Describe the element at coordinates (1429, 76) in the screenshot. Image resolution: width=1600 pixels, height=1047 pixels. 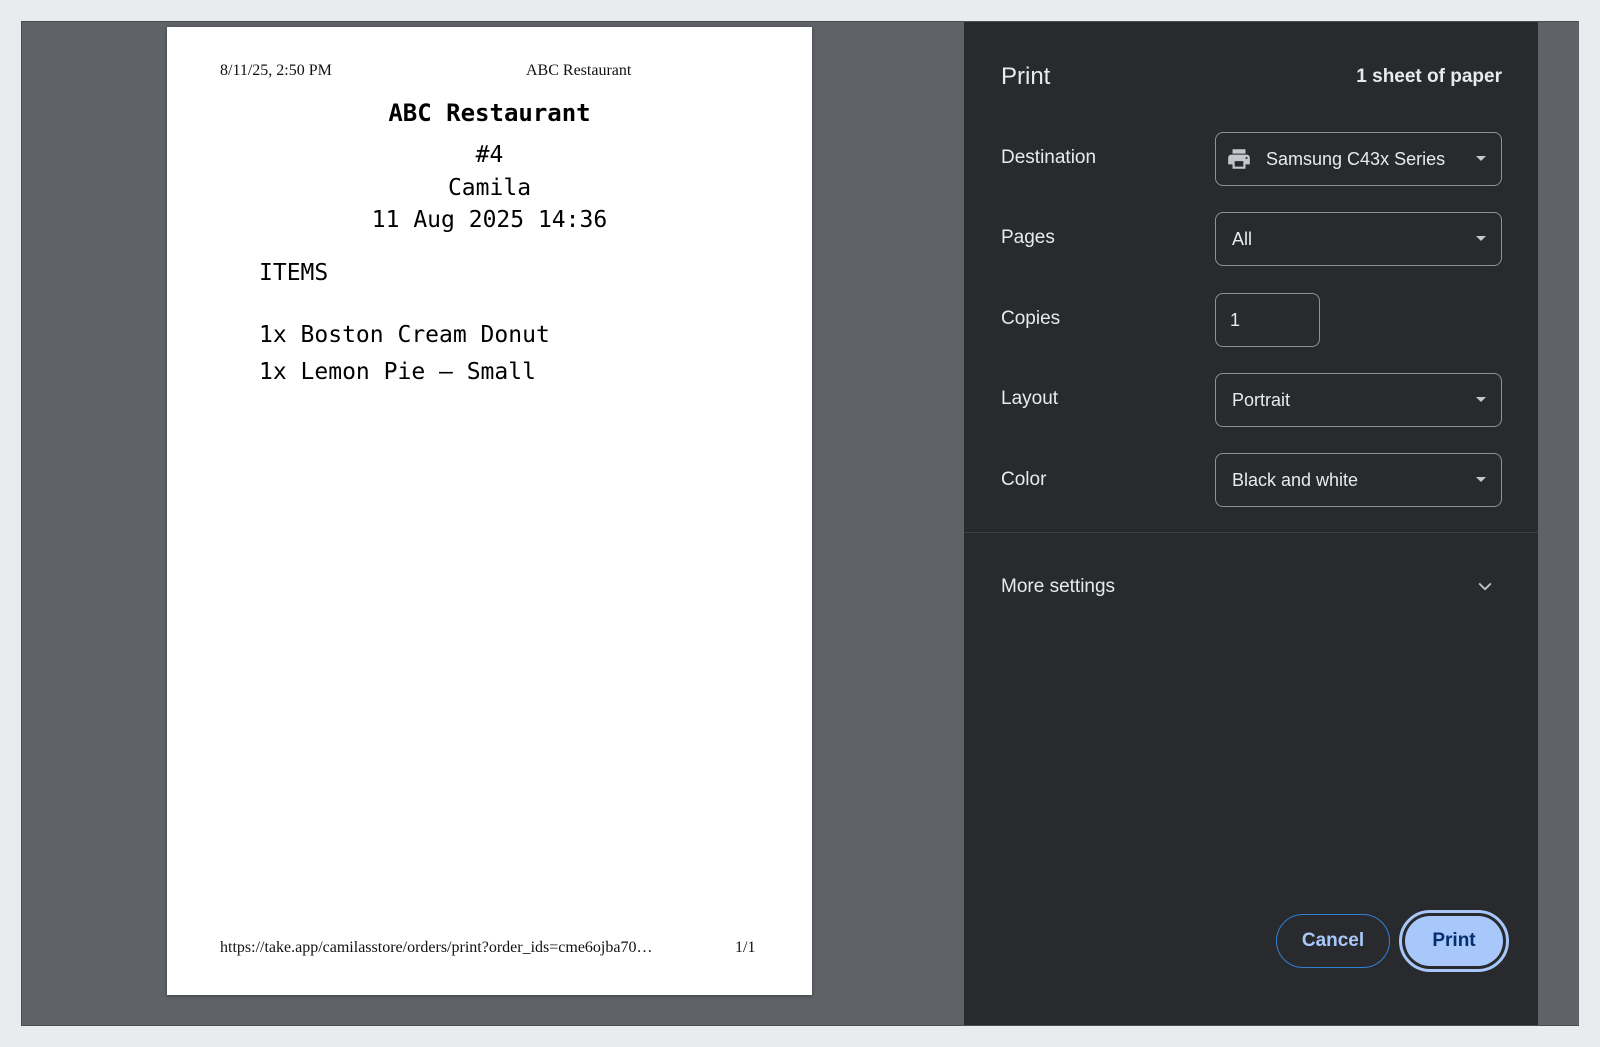
I see `sheet-count: 1 sheet of paper` at that location.